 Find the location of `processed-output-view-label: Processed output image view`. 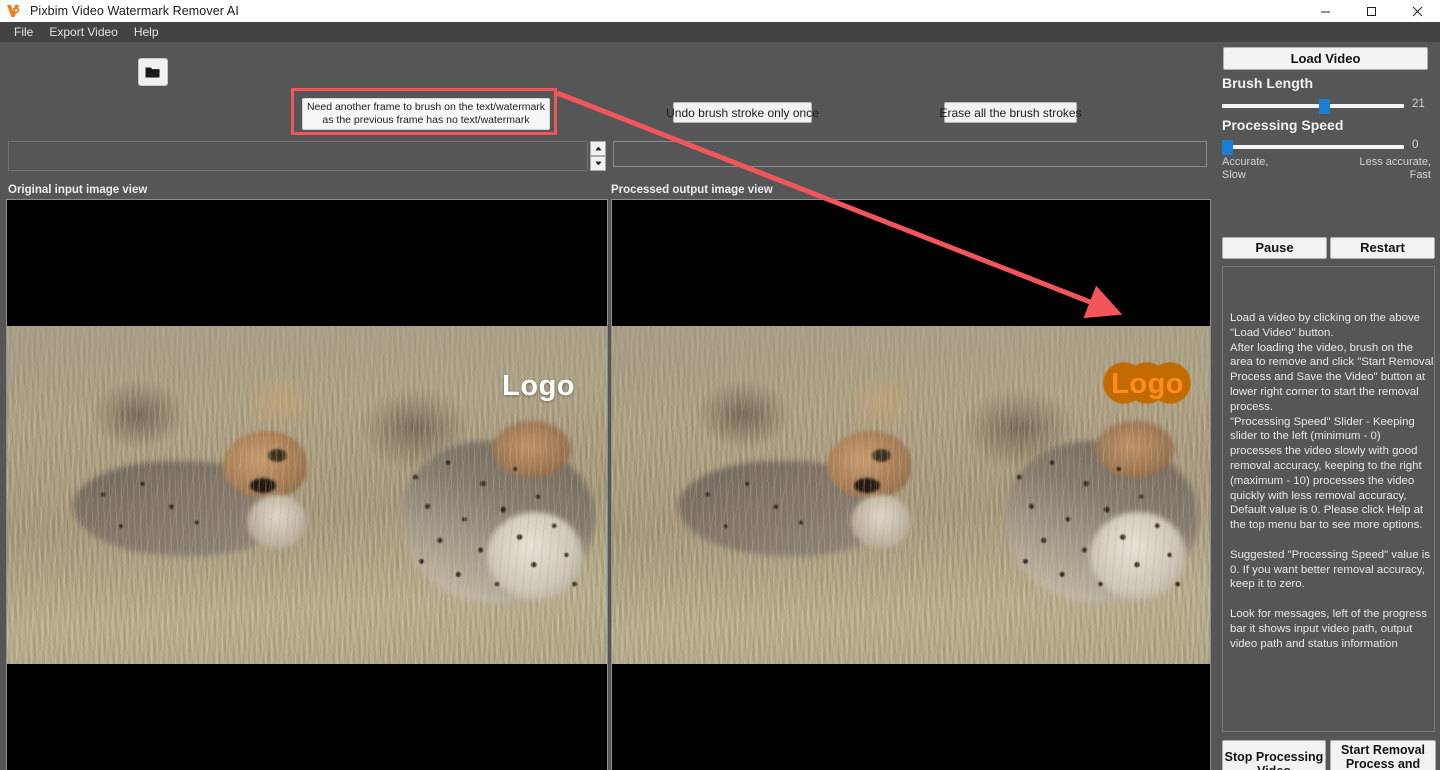

processed-output-view-label: Processed output image view is located at coordinates (692, 190).